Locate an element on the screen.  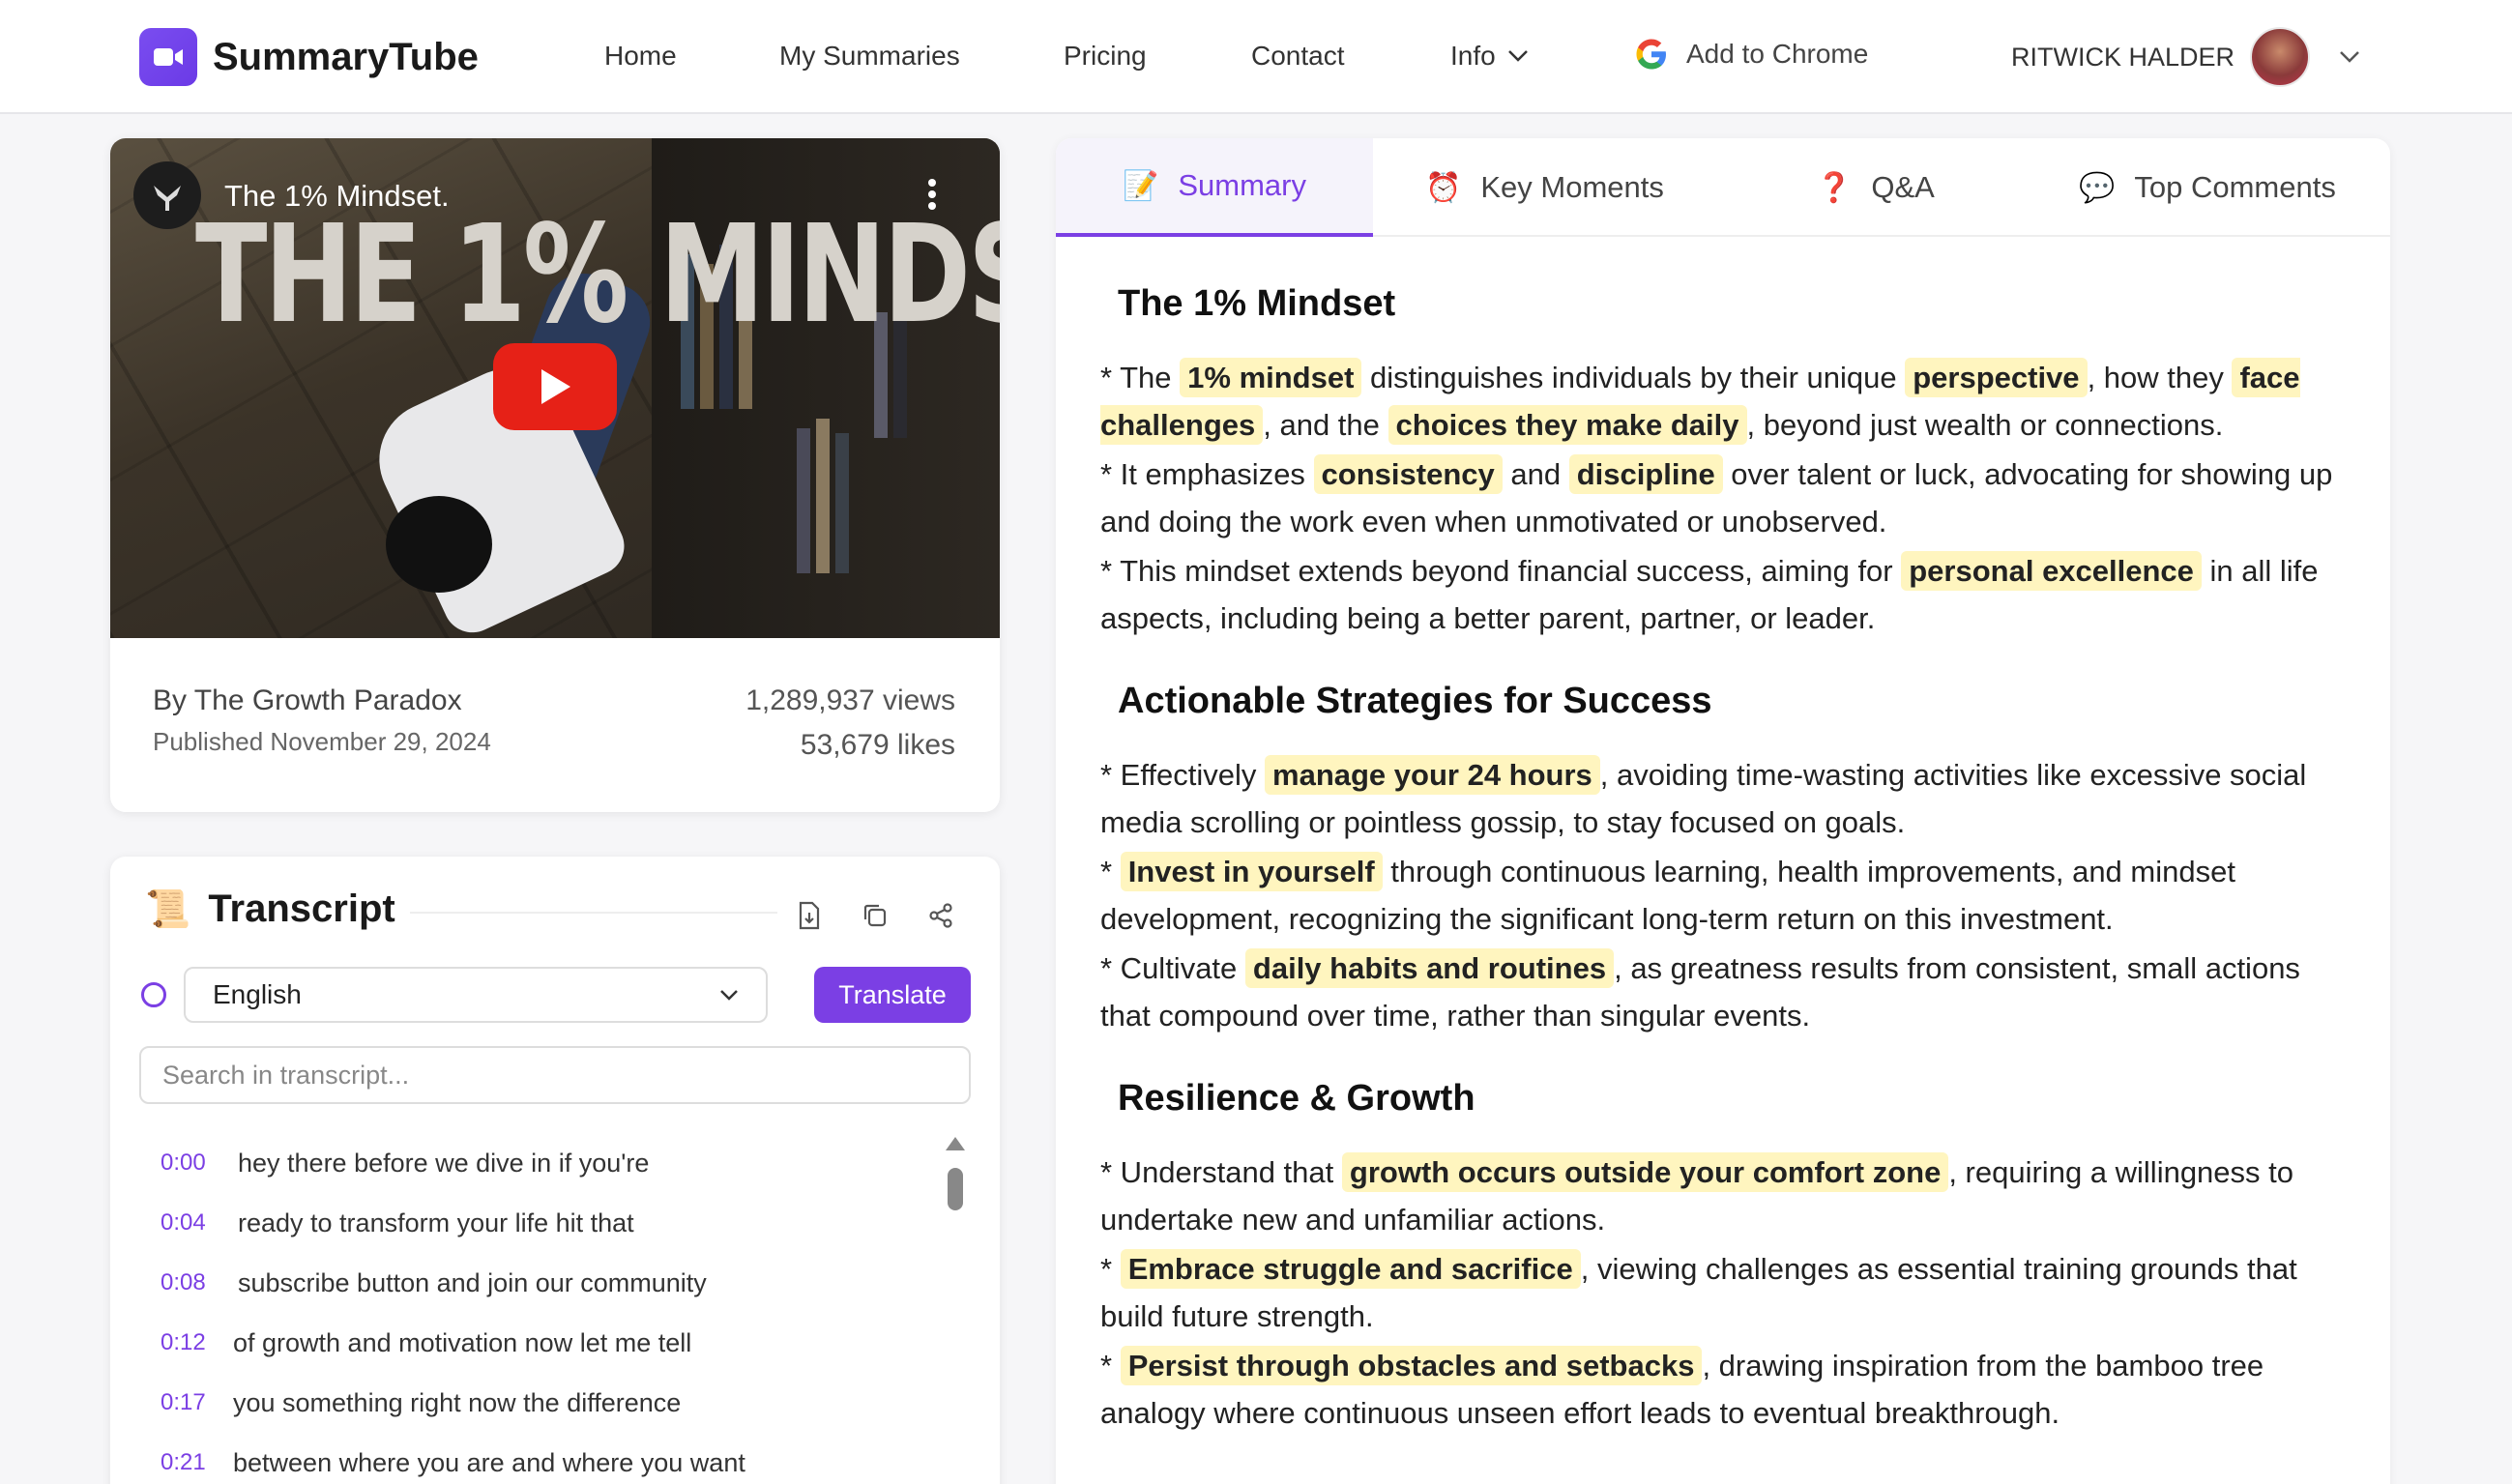
video-player: THE 1% MINDSET The 1% Mindset. is located at coordinates (555, 388).